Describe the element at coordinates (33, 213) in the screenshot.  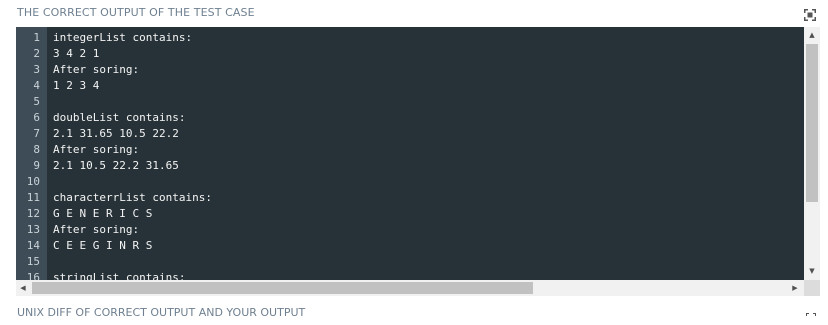
I see `line-number: 12` at that location.